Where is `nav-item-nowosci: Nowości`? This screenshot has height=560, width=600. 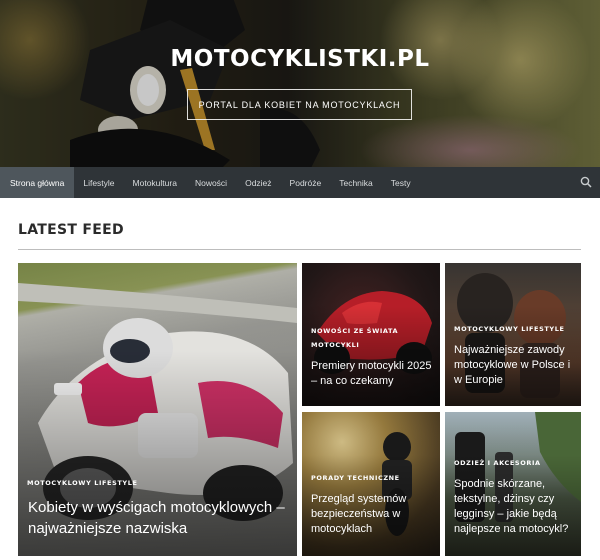 nav-item-nowosci: Nowości is located at coordinates (211, 182).